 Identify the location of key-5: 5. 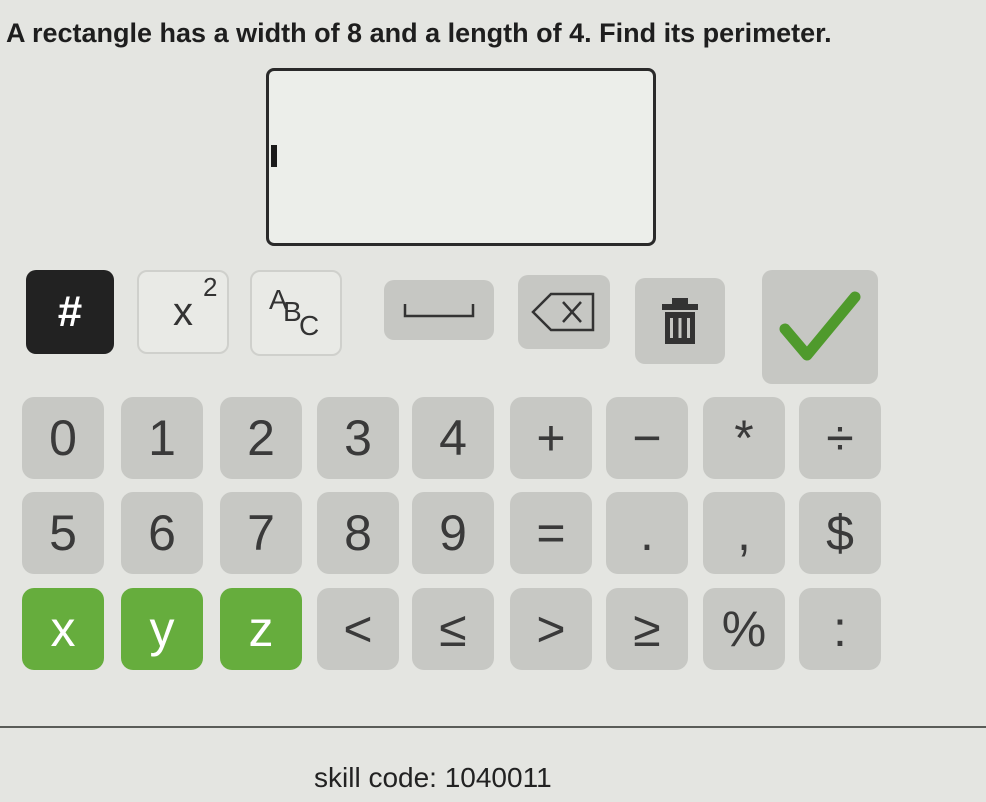
(63, 533).